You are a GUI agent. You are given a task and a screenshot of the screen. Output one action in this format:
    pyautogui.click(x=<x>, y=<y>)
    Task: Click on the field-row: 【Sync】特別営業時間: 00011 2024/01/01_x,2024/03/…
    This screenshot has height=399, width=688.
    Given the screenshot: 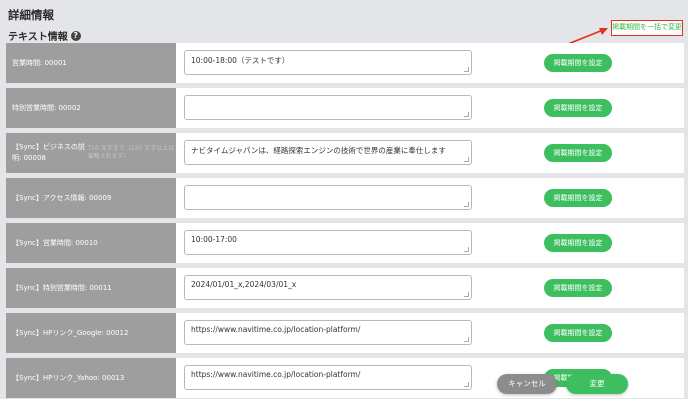 What is the action you would take?
    pyautogui.click(x=345, y=288)
    